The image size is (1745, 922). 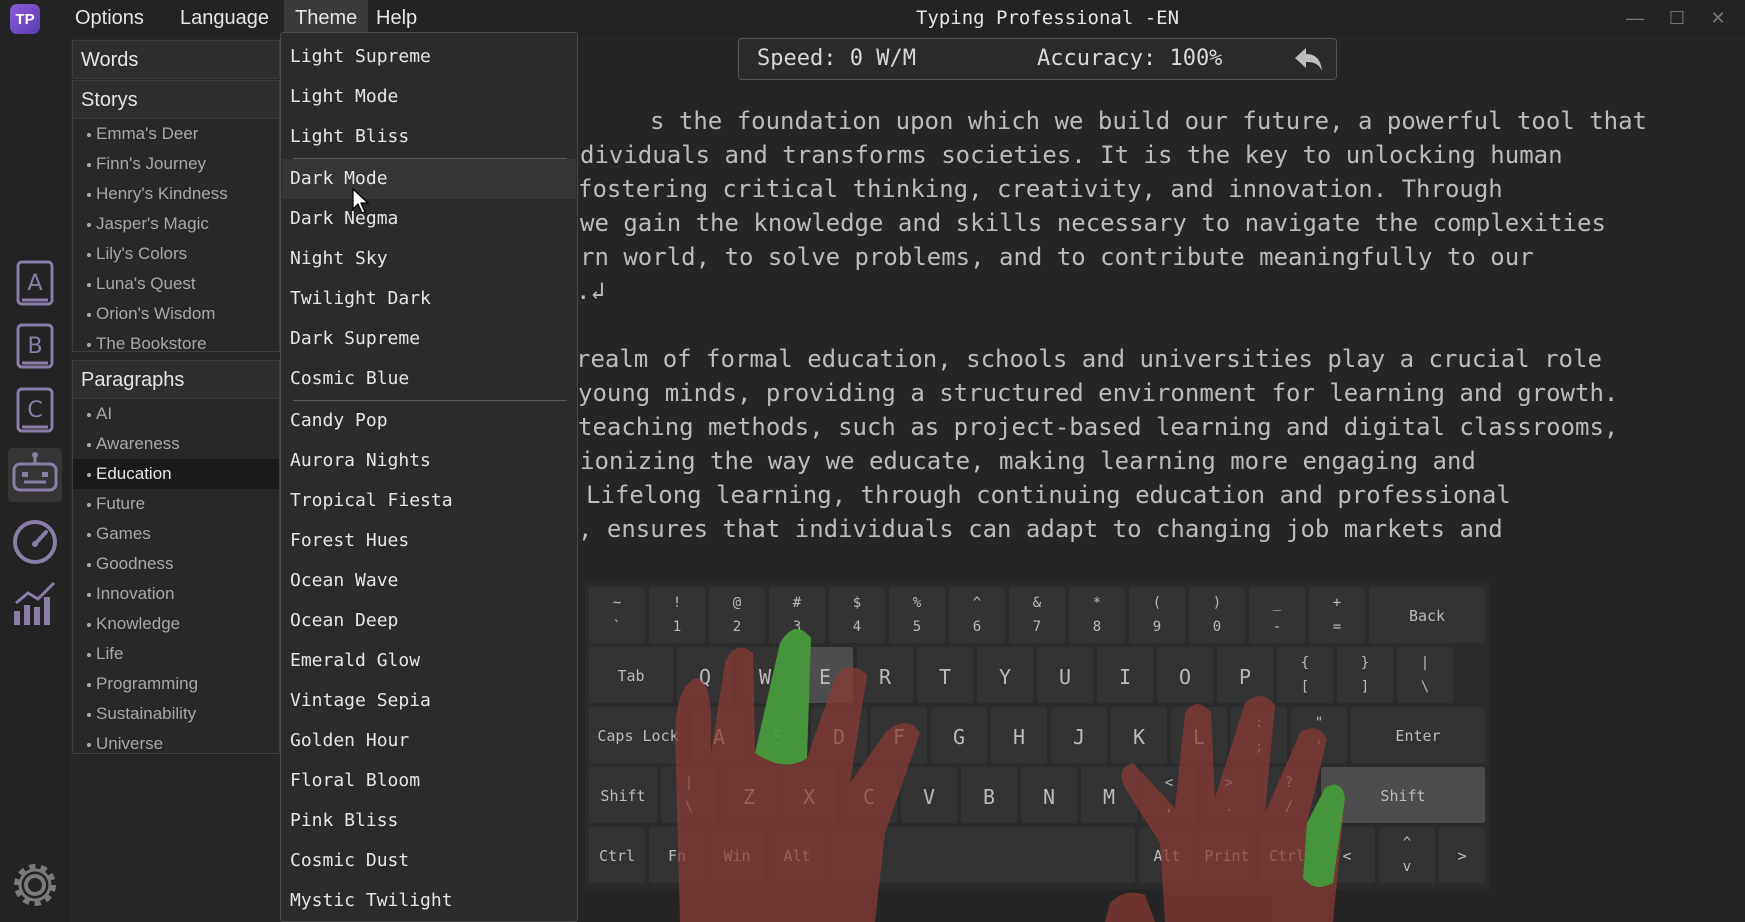 What do you see at coordinates (1079, 735) in the screenshot?
I see `key-j: J` at bounding box center [1079, 735].